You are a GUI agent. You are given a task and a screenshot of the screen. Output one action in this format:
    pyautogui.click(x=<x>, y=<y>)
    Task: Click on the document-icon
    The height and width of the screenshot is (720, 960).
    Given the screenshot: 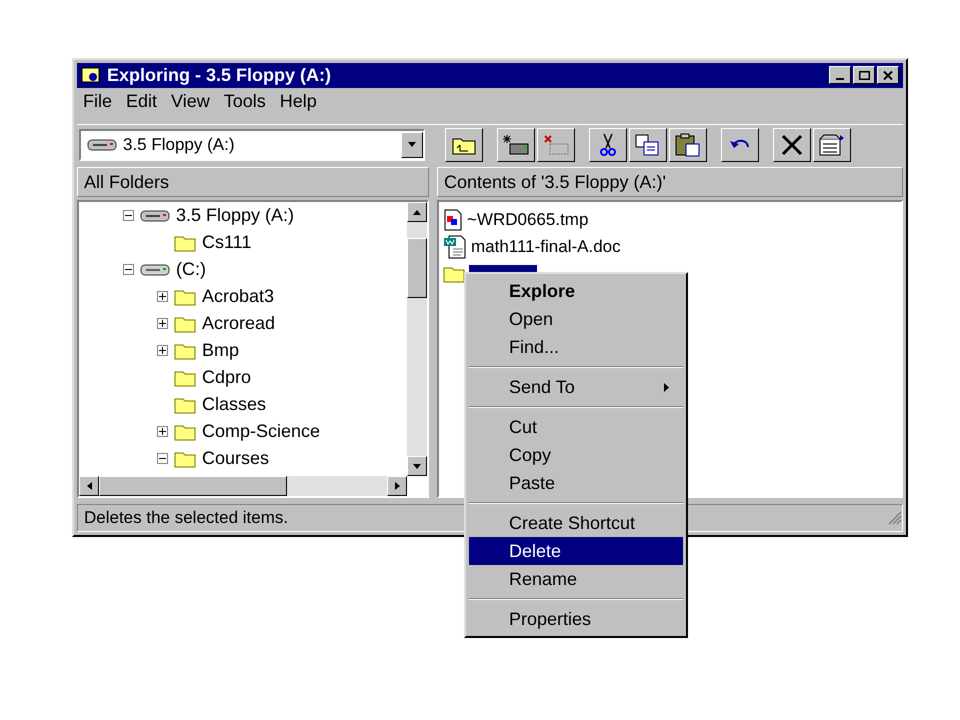 What is the action you would take?
    pyautogui.click(x=455, y=246)
    